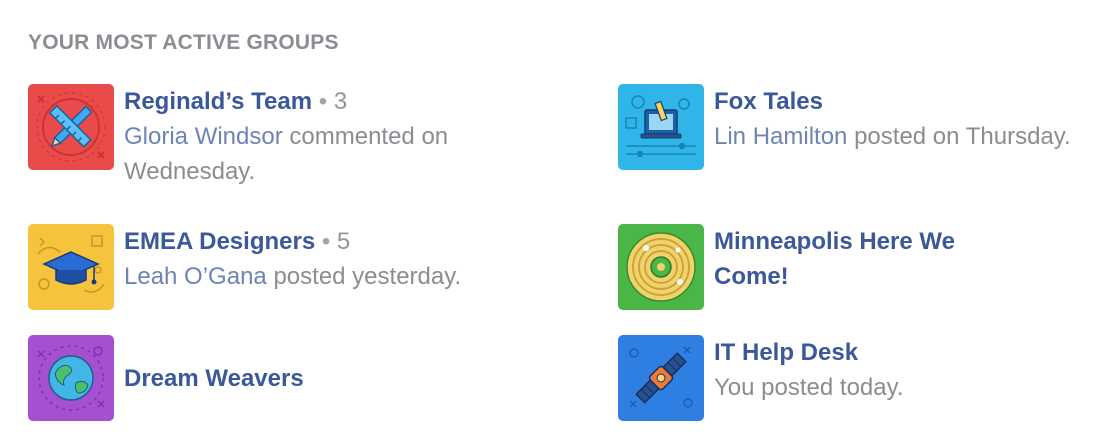 The width and height of the screenshot is (1117, 441). What do you see at coordinates (340, 101) in the screenshot?
I see `member-count: 3` at bounding box center [340, 101].